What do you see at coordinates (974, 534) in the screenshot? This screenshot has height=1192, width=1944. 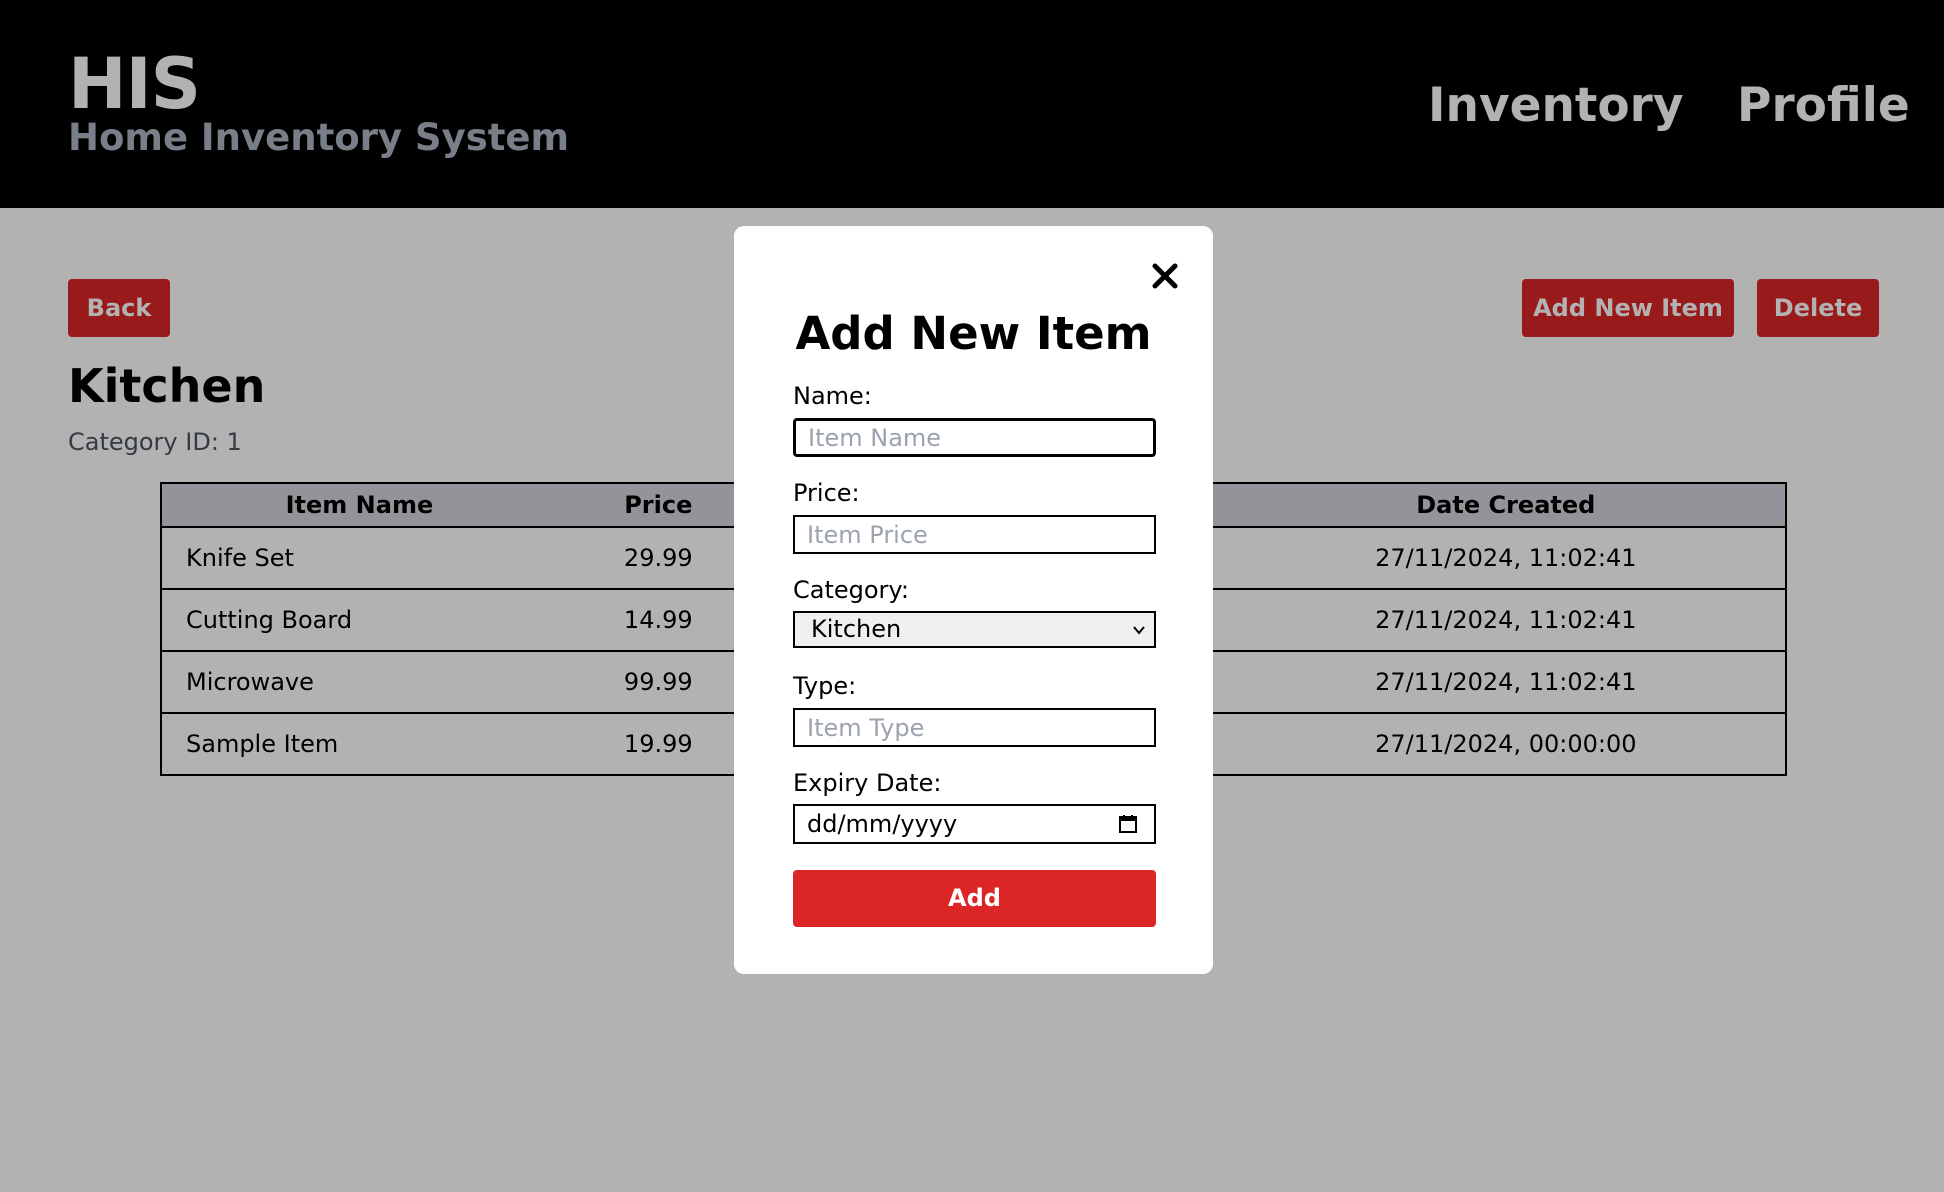 I see `item-price-input` at bounding box center [974, 534].